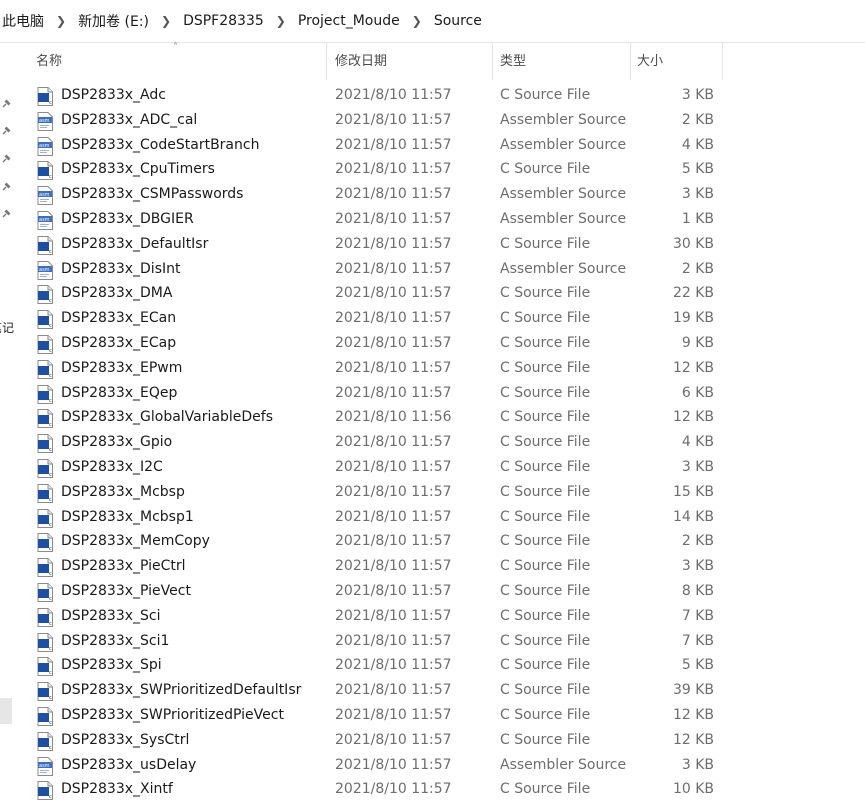 The height and width of the screenshot is (810, 865). Describe the element at coordinates (697, 590) in the screenshot. I see `file-size: 8 KB` at that location.